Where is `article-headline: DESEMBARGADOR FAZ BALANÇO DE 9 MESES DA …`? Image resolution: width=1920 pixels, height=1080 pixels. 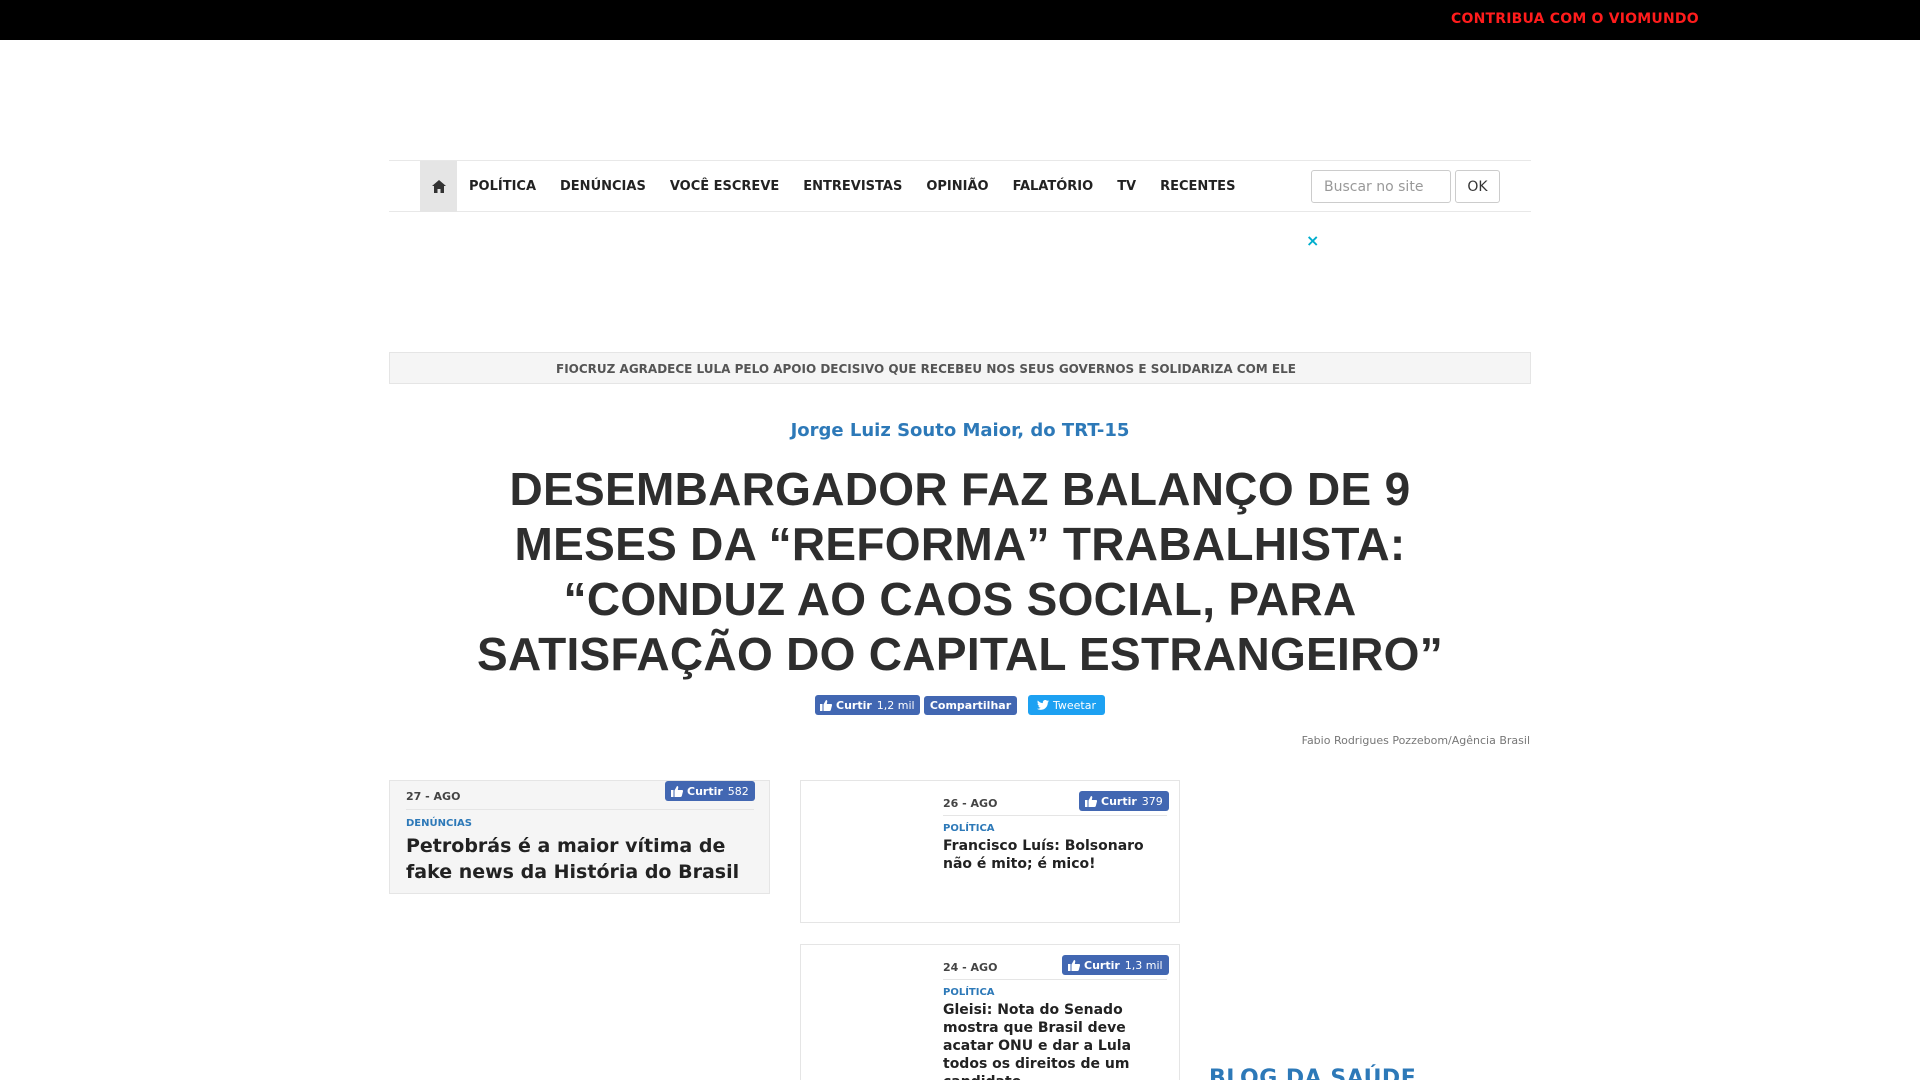
article-headline: DESEMBARGADOR FAZ BALANÇO DE 9 MESES DA … is located at coordinates (960, 571).